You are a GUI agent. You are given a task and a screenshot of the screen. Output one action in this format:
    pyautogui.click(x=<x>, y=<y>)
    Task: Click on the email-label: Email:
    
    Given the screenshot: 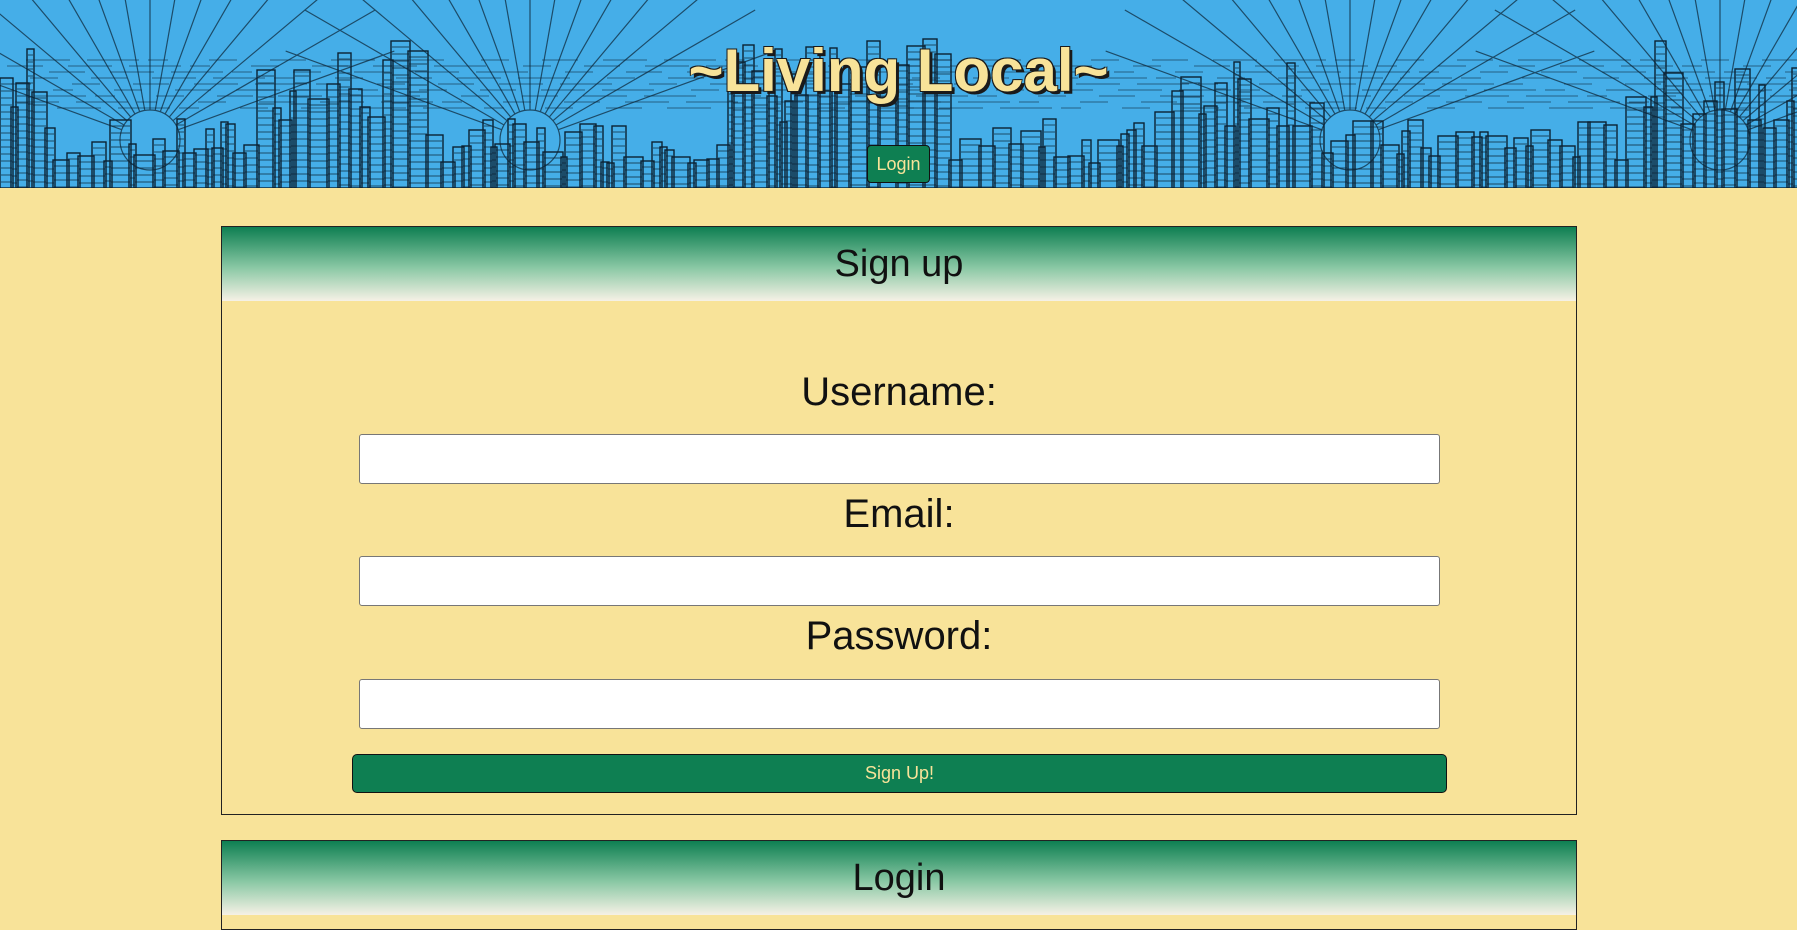 What is the action you would take?
    pyautogui.click(x=899, y=514)
    